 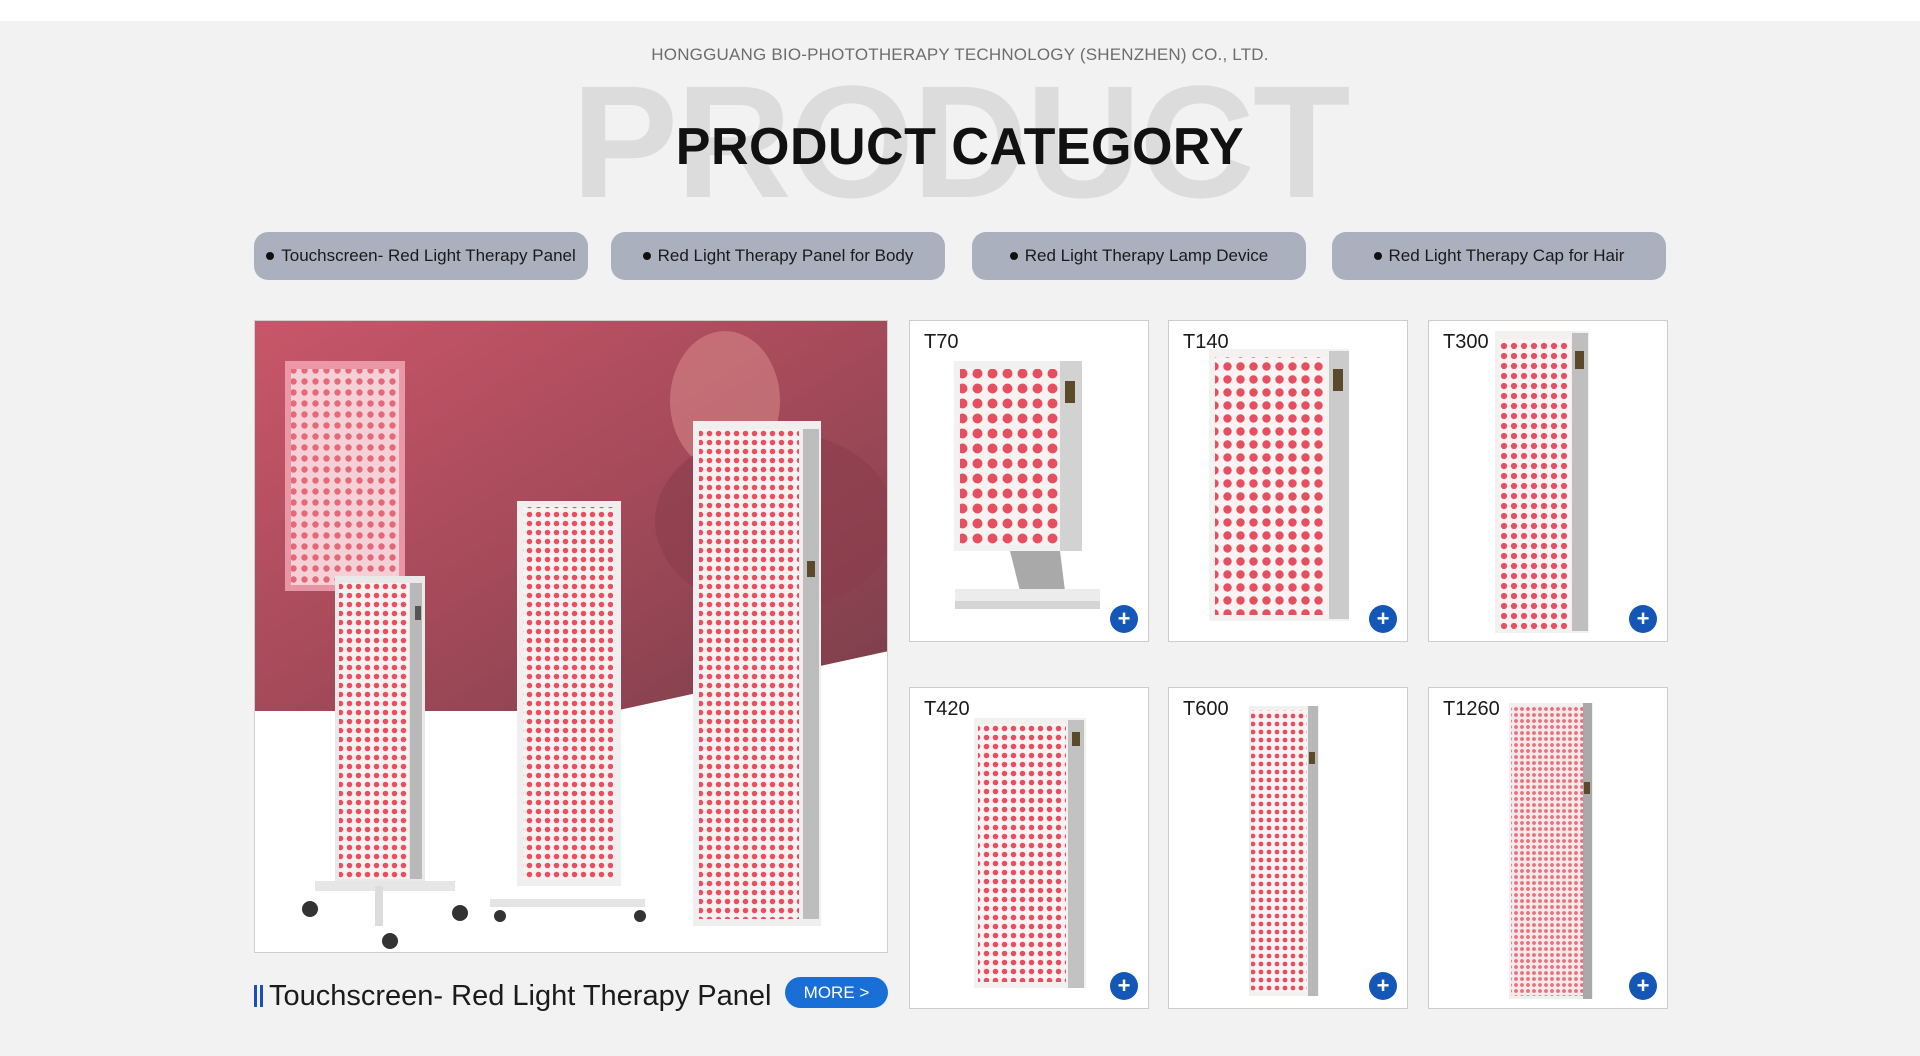 I want to click on top-strip, so click(x=960, y=10).